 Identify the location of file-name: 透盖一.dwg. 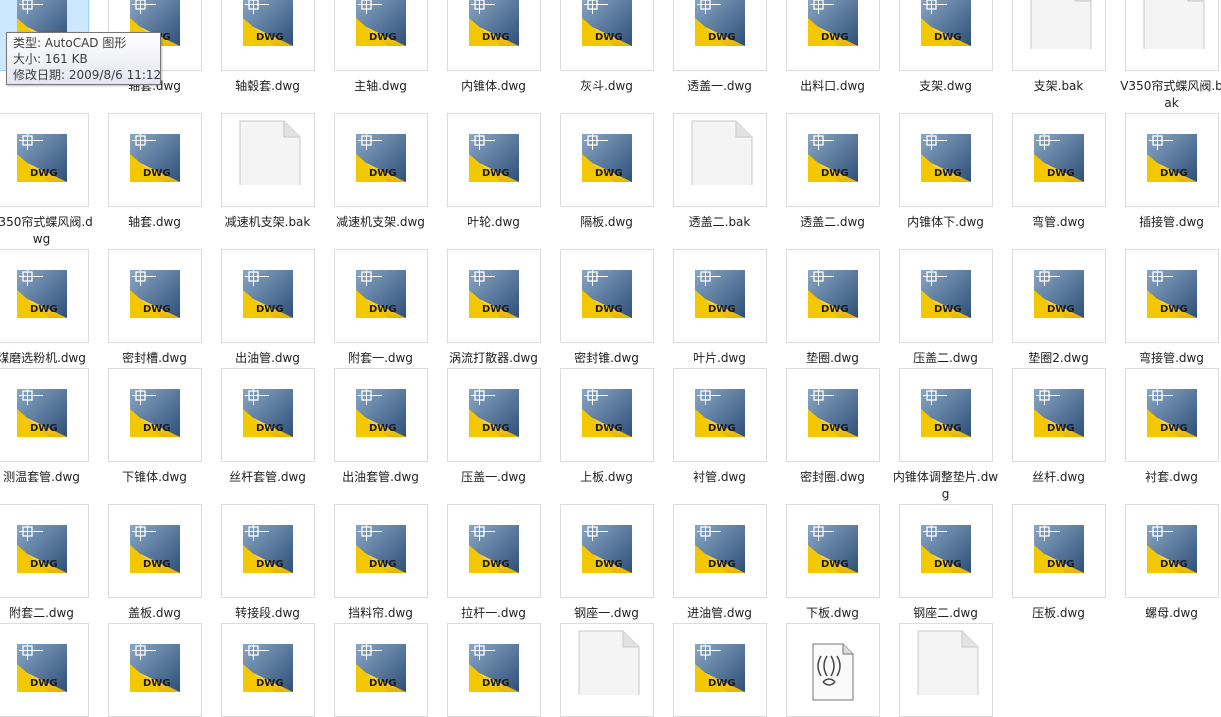
(719, 86).